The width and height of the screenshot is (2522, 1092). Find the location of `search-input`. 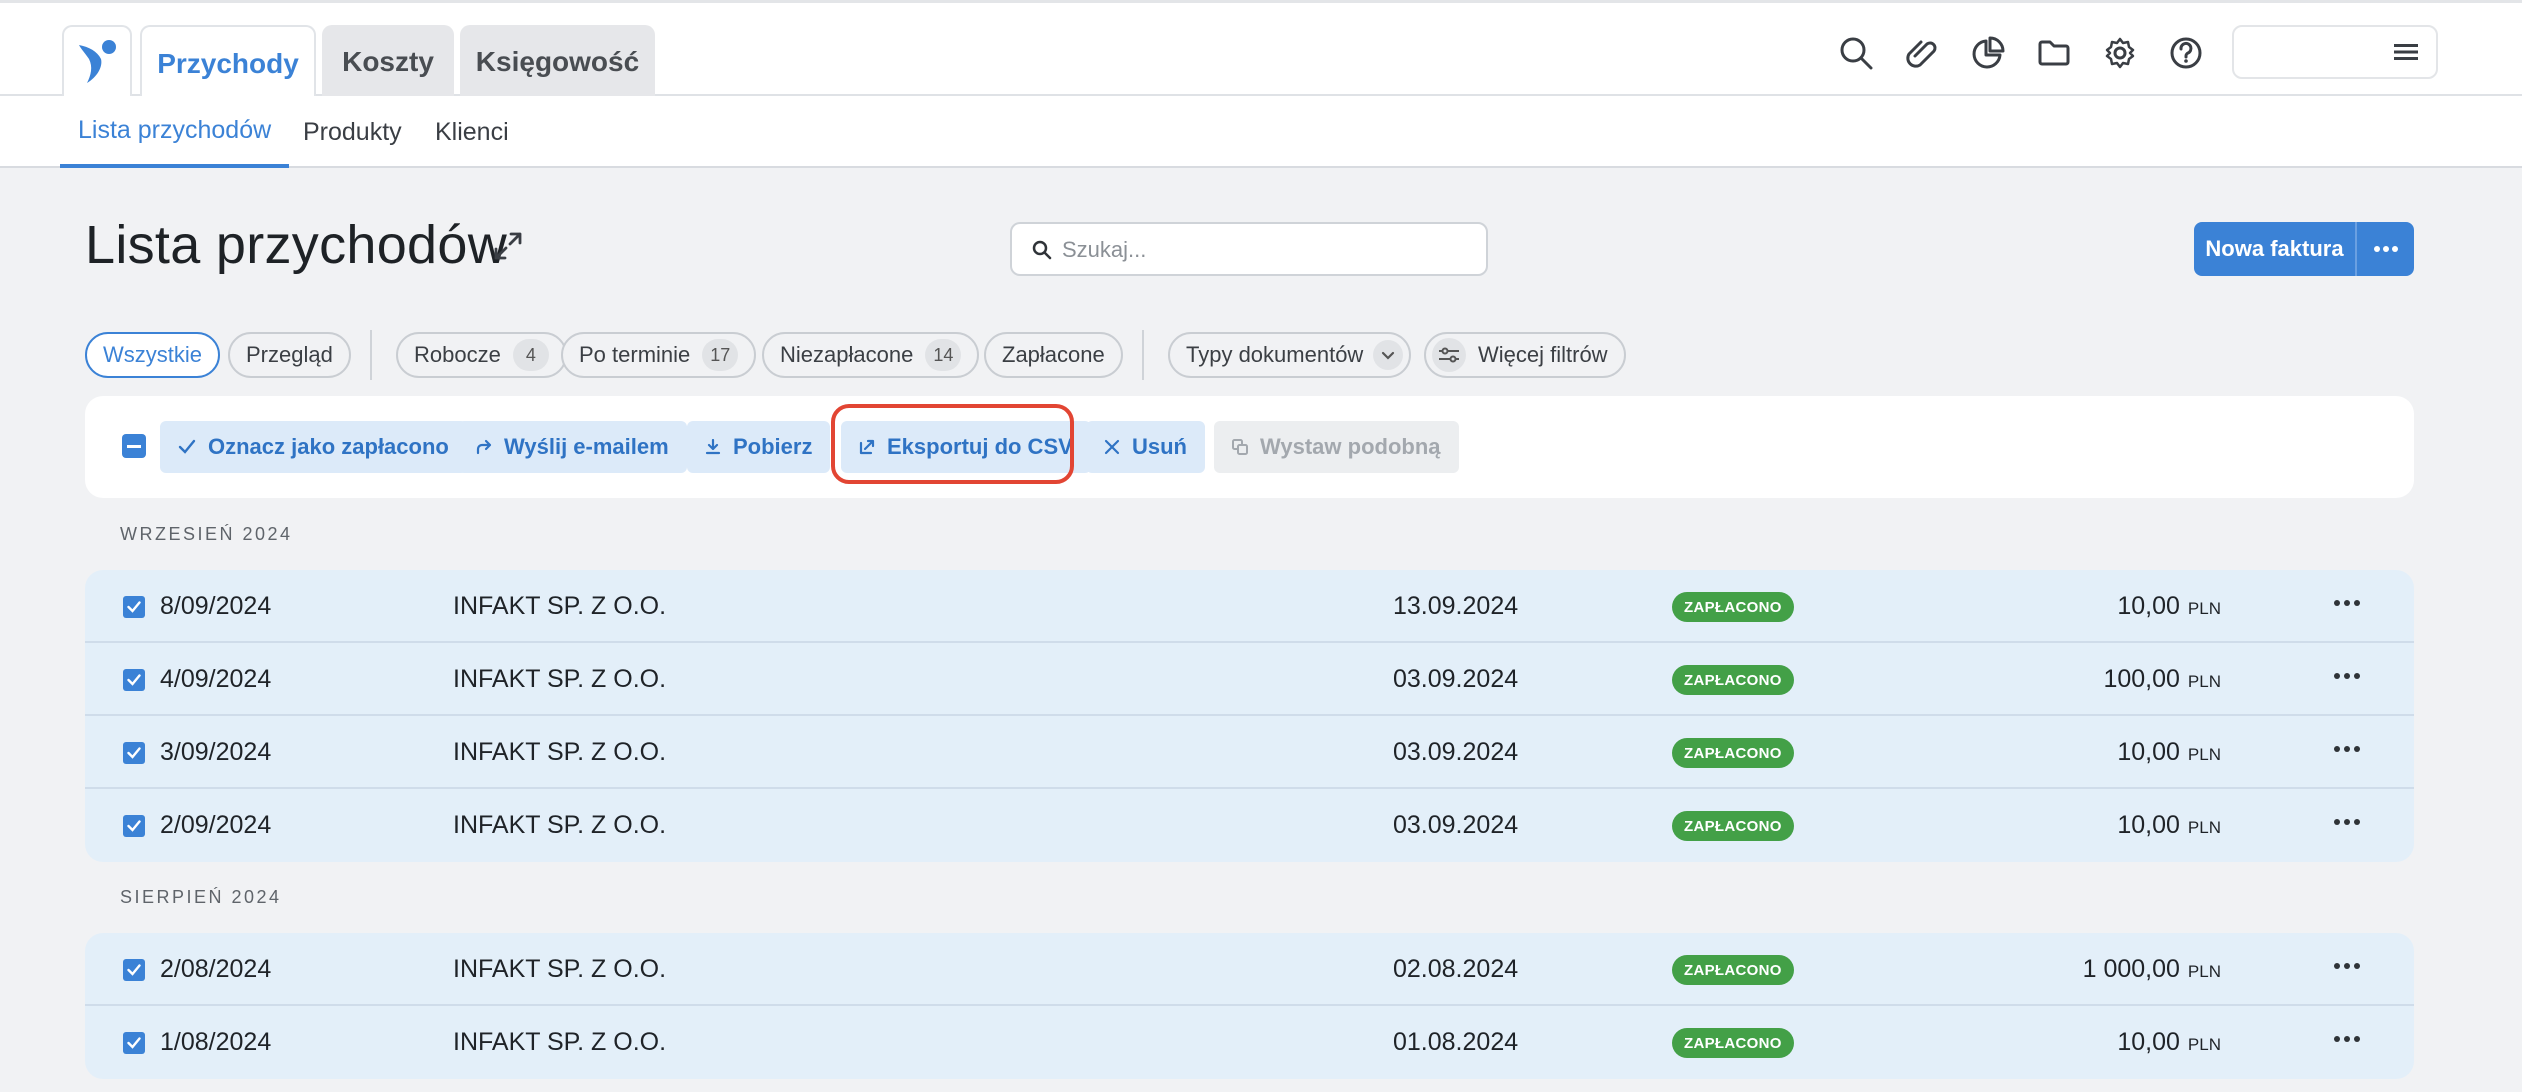

search-input is located at coordinates (1262, 250).